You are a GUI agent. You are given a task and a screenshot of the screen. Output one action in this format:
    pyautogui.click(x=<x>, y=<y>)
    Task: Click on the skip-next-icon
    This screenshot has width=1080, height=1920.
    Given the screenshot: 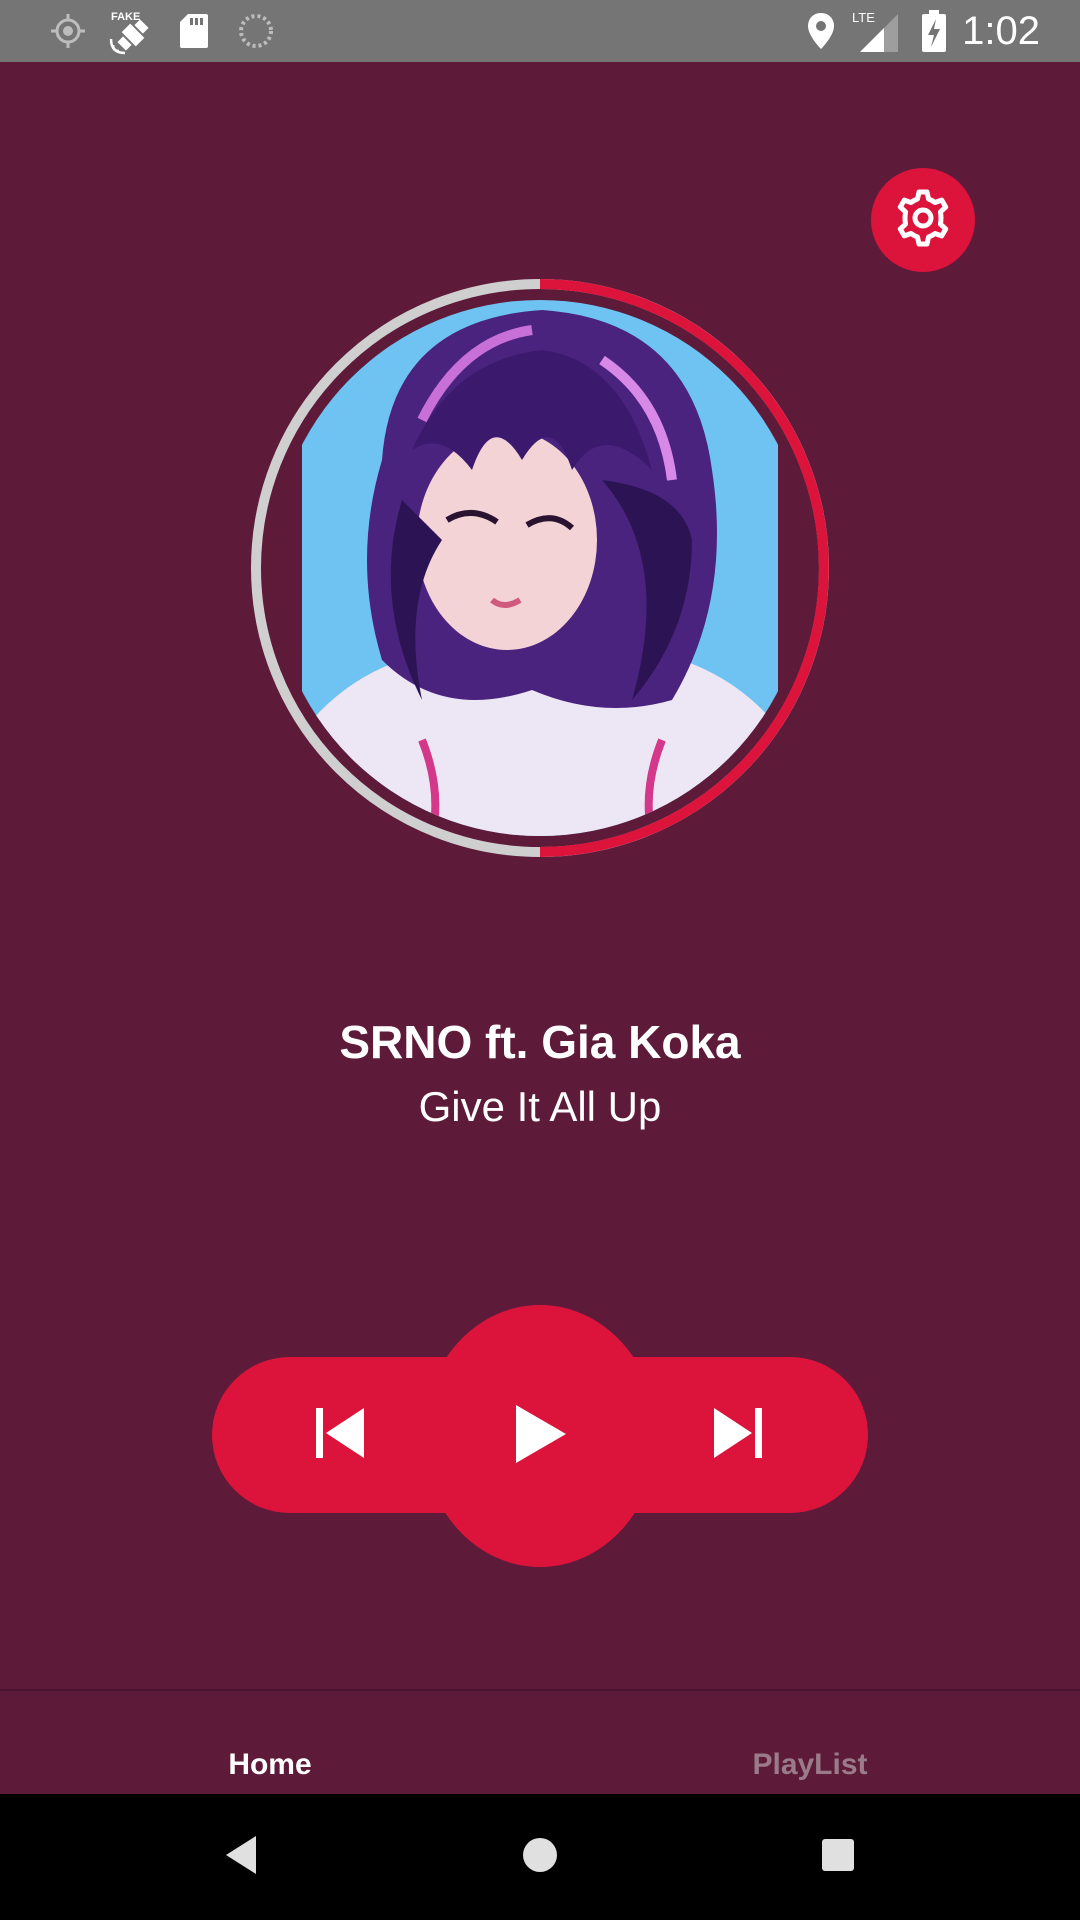 What is the action you would take?
    pyautogui.click(x=738, y=1435)
    